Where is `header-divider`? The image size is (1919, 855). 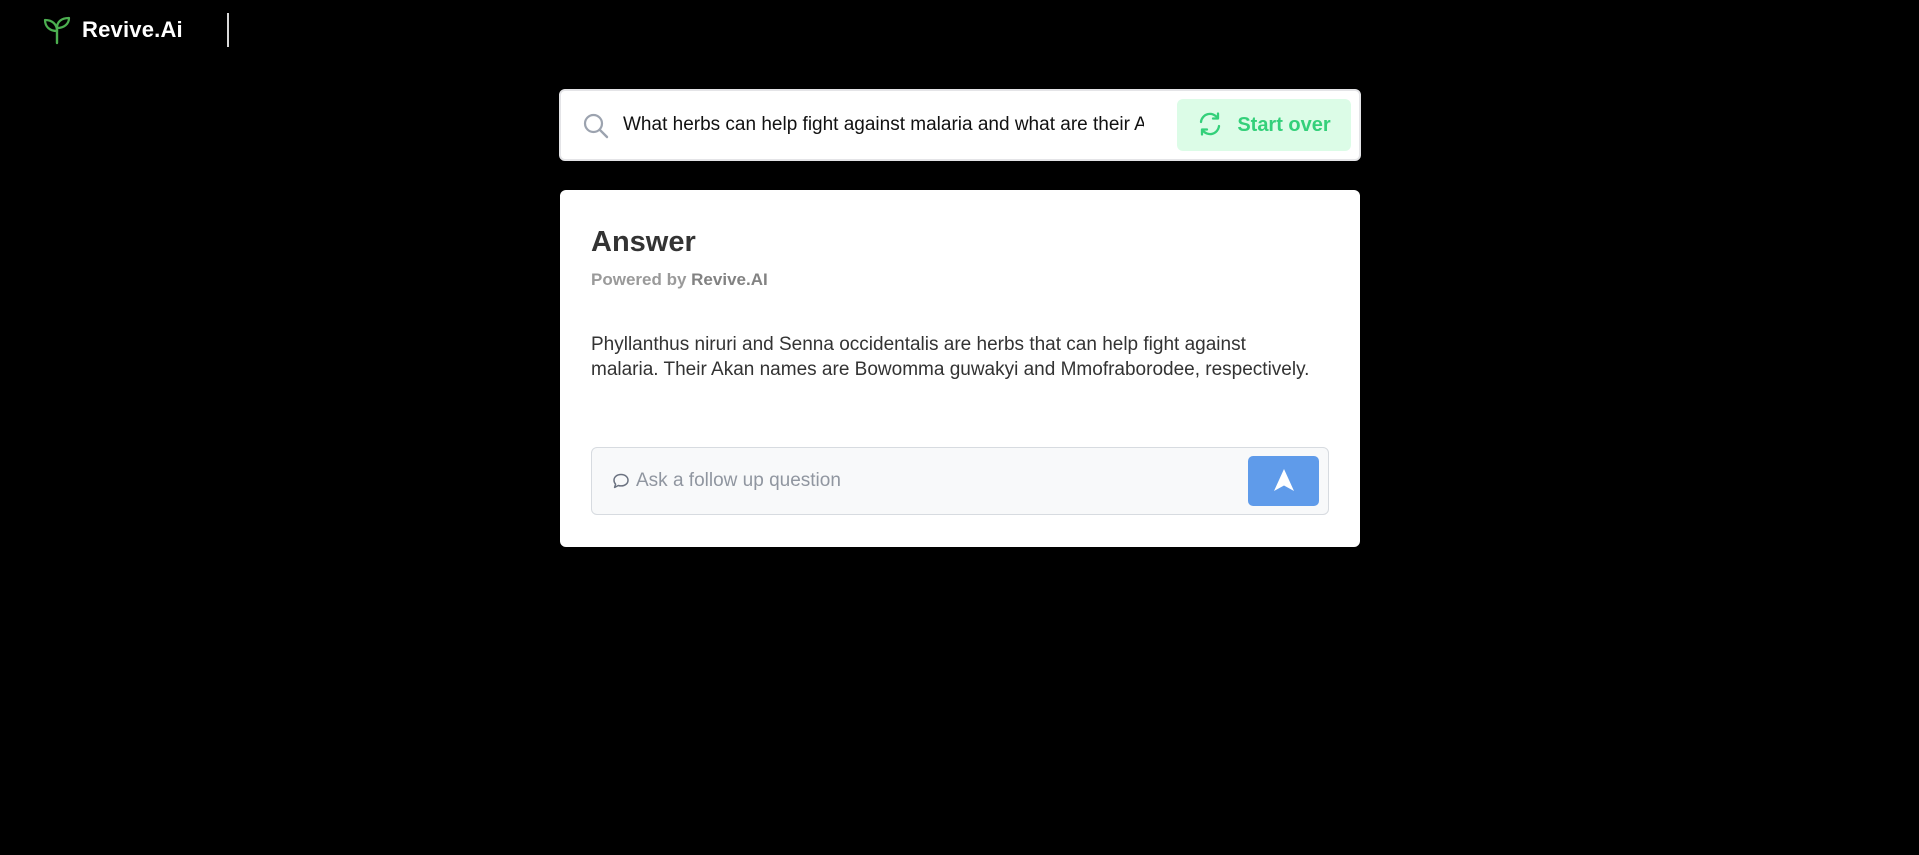
header-divider is located at coordinates (228, 30).